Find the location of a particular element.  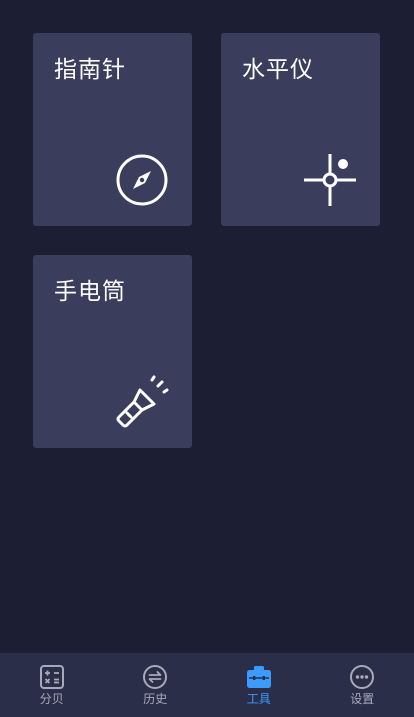

tab-tools-label: 工具 is located at coordinates (258, 699).